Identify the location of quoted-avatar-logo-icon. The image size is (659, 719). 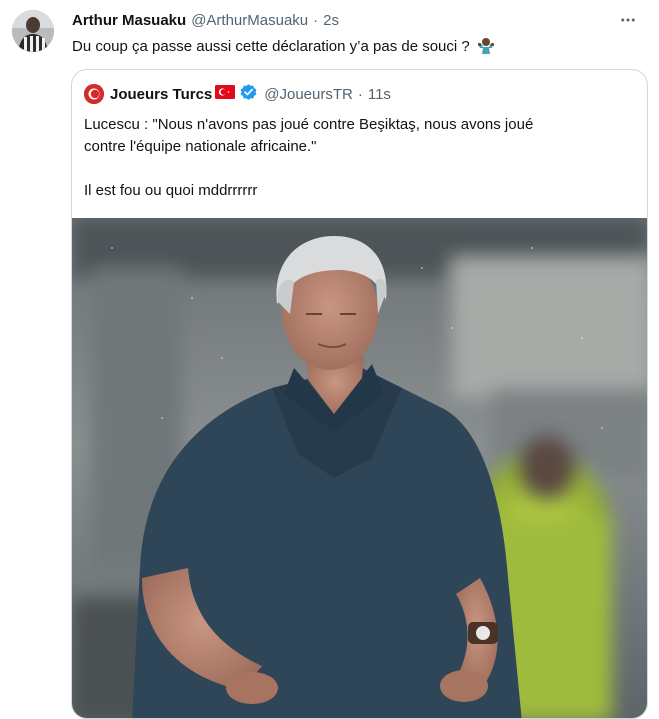
(94, 94).